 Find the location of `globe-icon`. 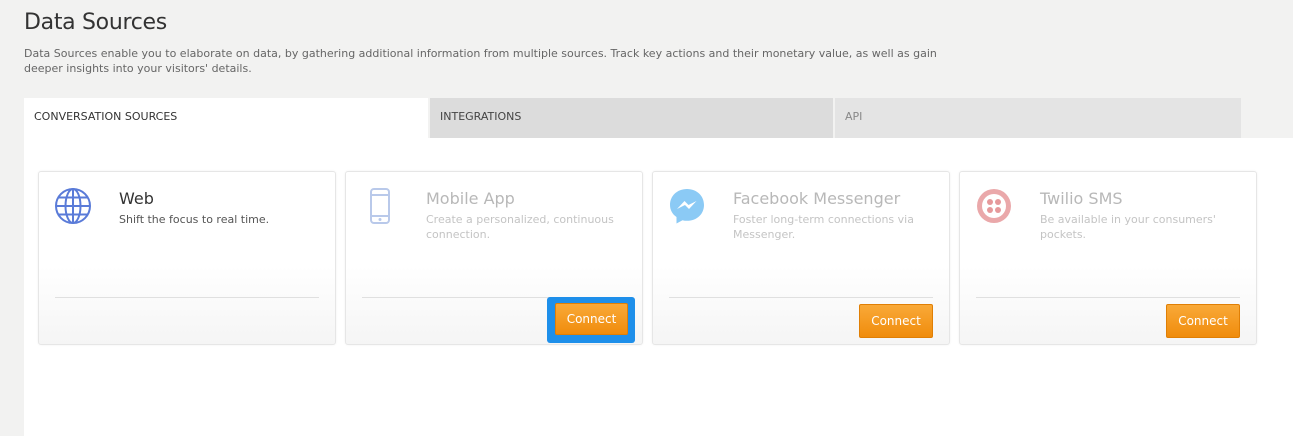

globe-icon is located at coordinates (73, 206).